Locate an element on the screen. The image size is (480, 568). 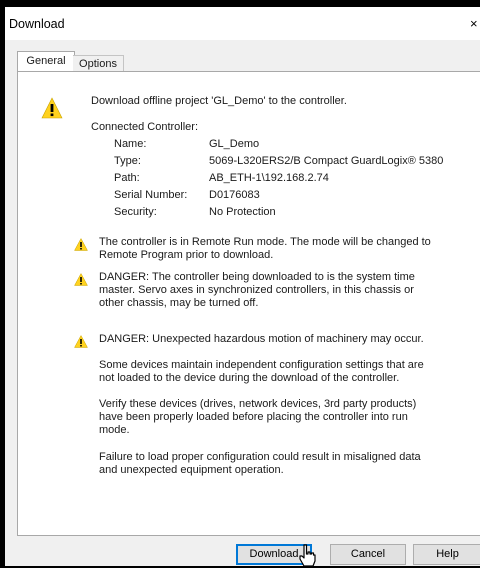
warning-line: Remote Program prior to download. is located at coordinates (186, 255).